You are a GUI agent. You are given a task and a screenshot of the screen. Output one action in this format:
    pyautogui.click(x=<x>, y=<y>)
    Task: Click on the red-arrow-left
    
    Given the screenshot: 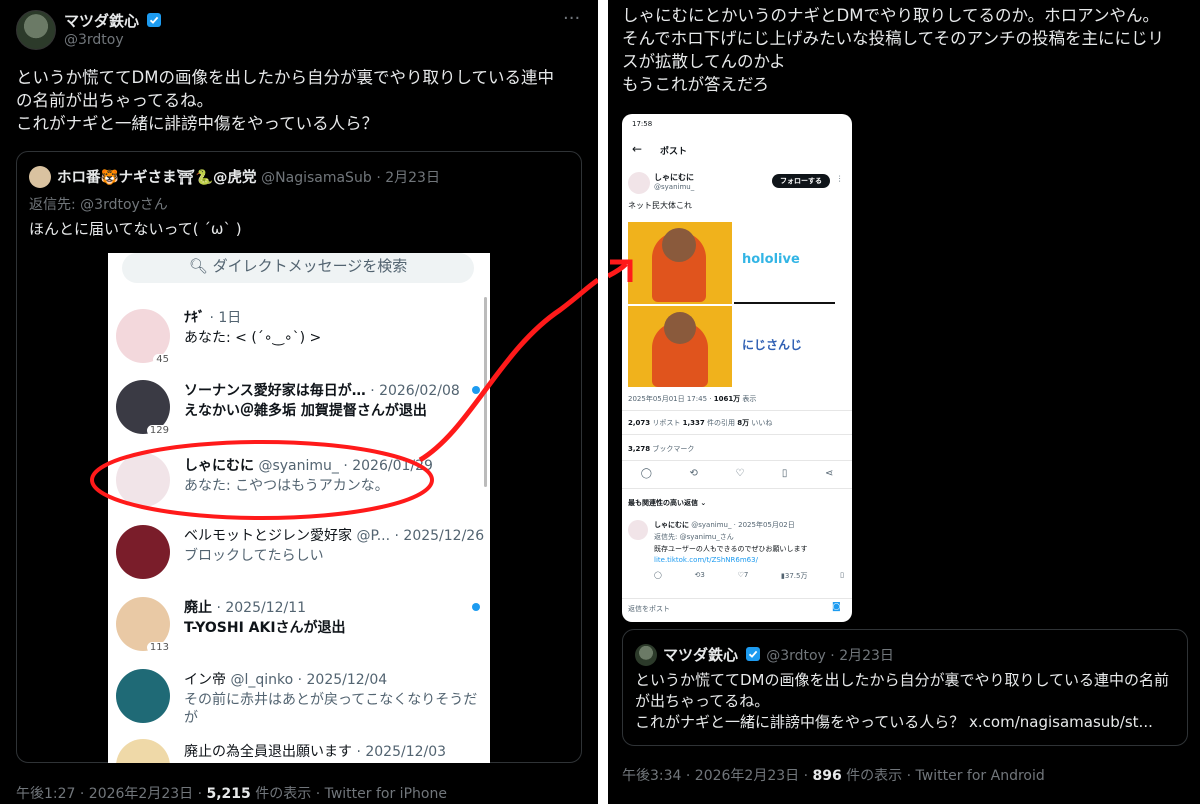 What is the action you would take?
    pyautogui.click(x=508, y=370)
    